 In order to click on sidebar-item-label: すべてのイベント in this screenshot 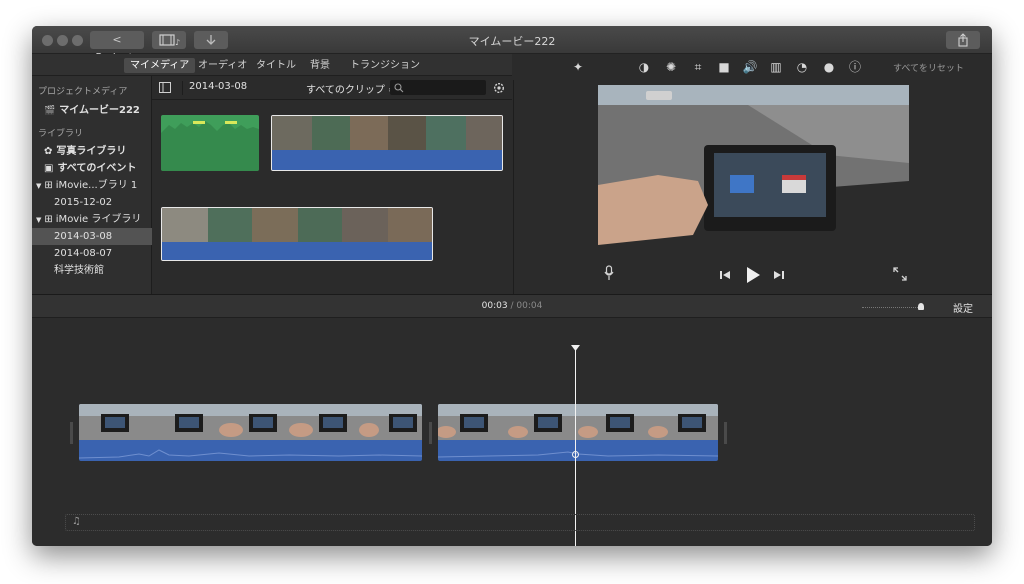, I will do `click(97, 168)`.